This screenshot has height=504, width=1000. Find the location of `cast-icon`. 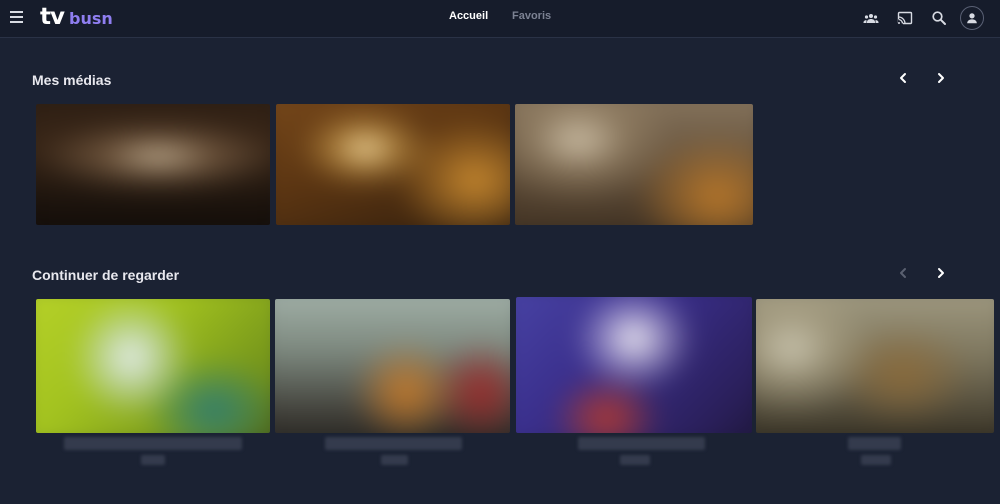

cast-icon is located at coordinates (905, 18).